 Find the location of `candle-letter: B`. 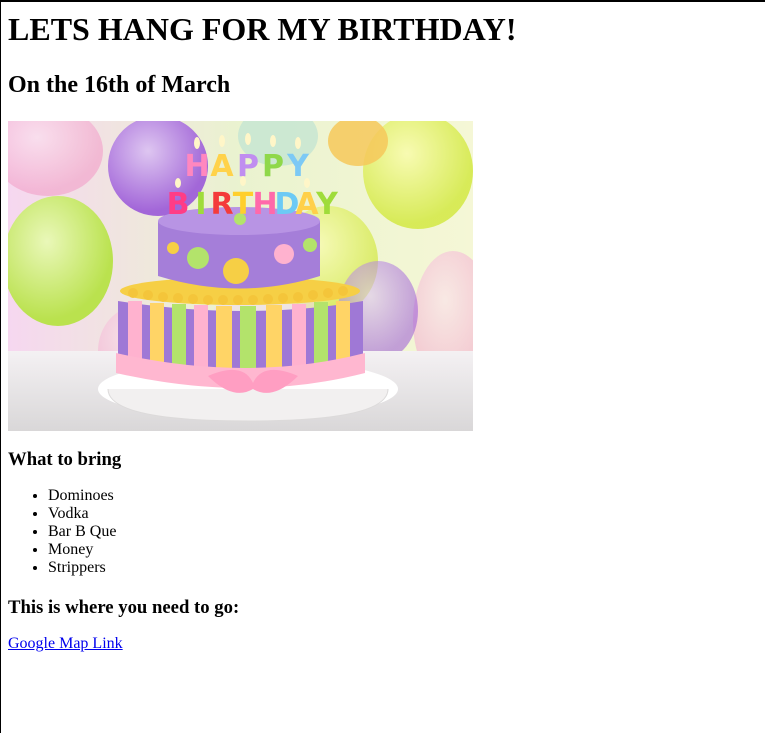

candle-letter: B is located at coordinates (178, 204).